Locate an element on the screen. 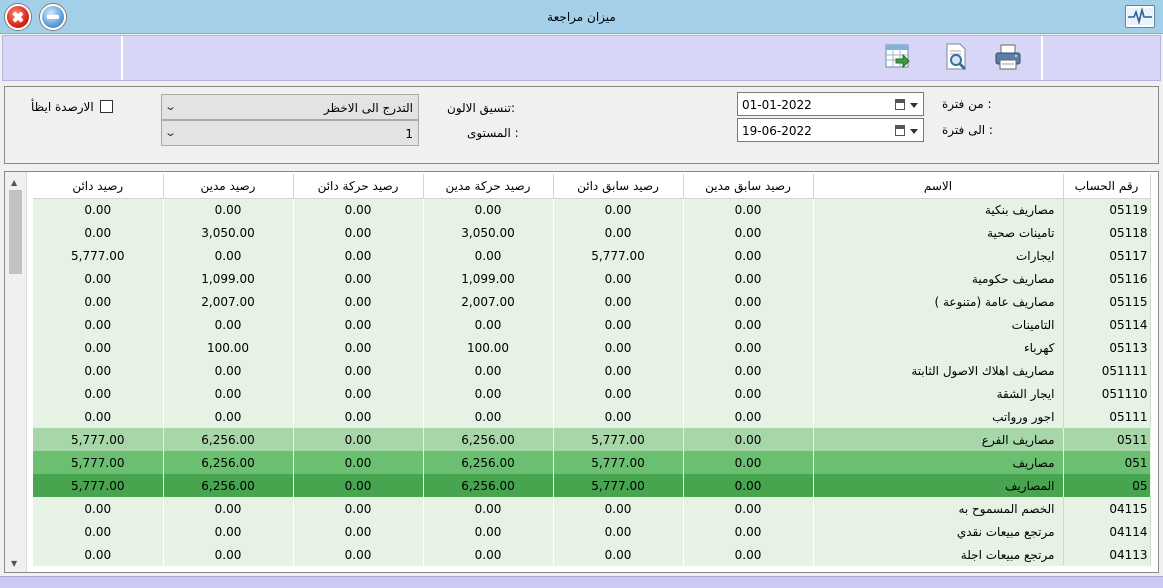 This screenshot has height=588, width=1163. column-header-movement-debit: رصيد حركة مدين is located at coordinates (488, 186).